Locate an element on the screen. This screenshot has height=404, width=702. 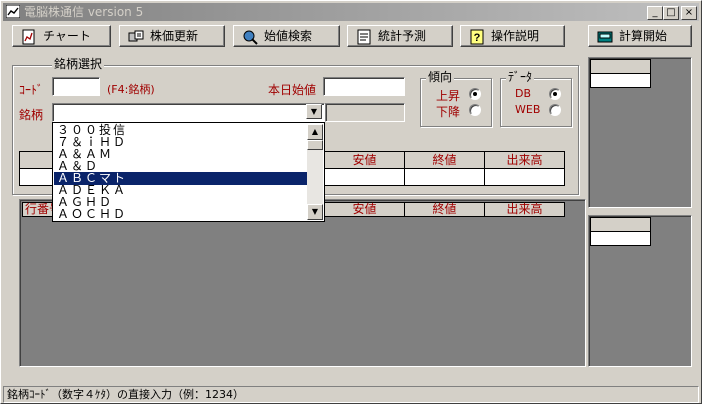
open-price-label: 本日始値 is located at coordinates (292, 90).